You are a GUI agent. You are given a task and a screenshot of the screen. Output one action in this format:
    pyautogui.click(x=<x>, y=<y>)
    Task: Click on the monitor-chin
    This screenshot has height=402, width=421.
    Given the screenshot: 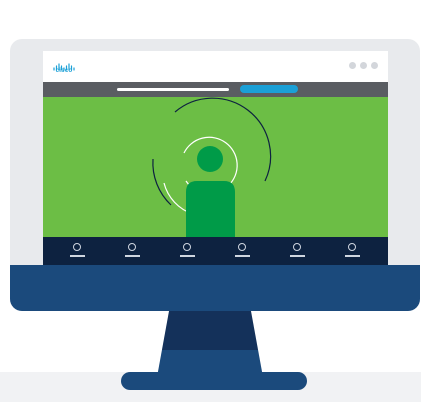 What is the action you would take?
    pyautogui.click(x=215, y=288)
    